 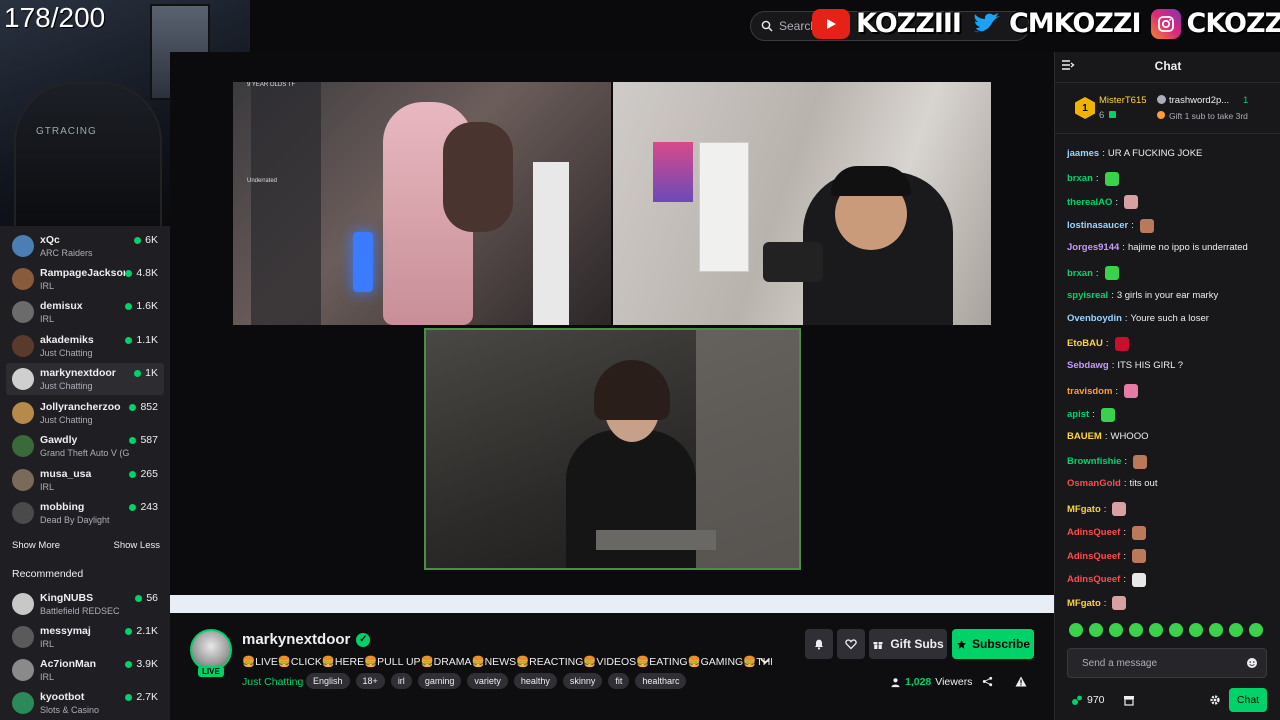 I want to click on recommended-channel: KingNUBS Battlefield REDSEC 56, so click(x=85, y=604).